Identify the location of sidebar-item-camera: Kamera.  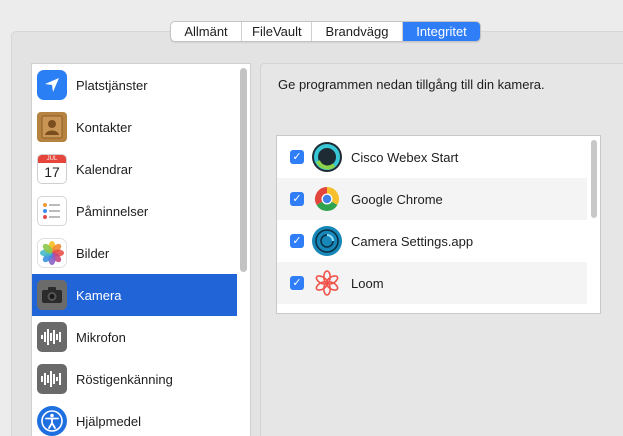
(134, 295).